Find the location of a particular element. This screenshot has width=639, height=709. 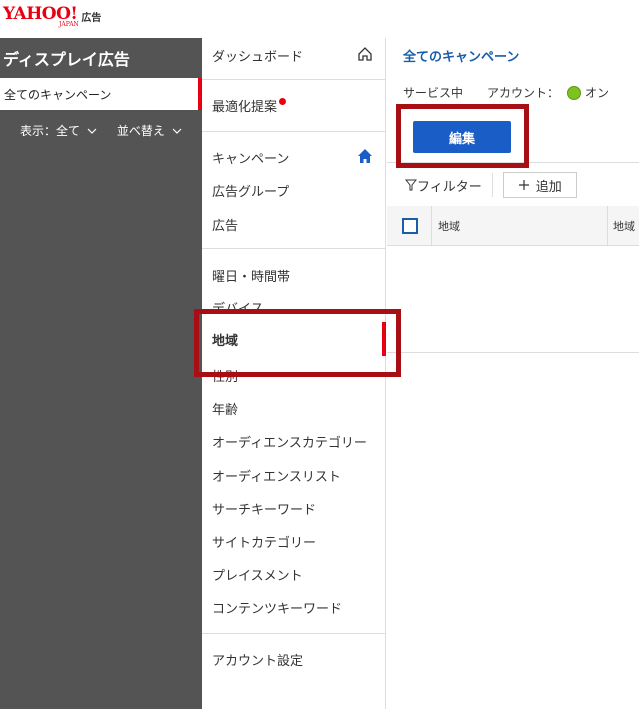

nav-item-ad: 広告 is located at coordinates (225, 224).